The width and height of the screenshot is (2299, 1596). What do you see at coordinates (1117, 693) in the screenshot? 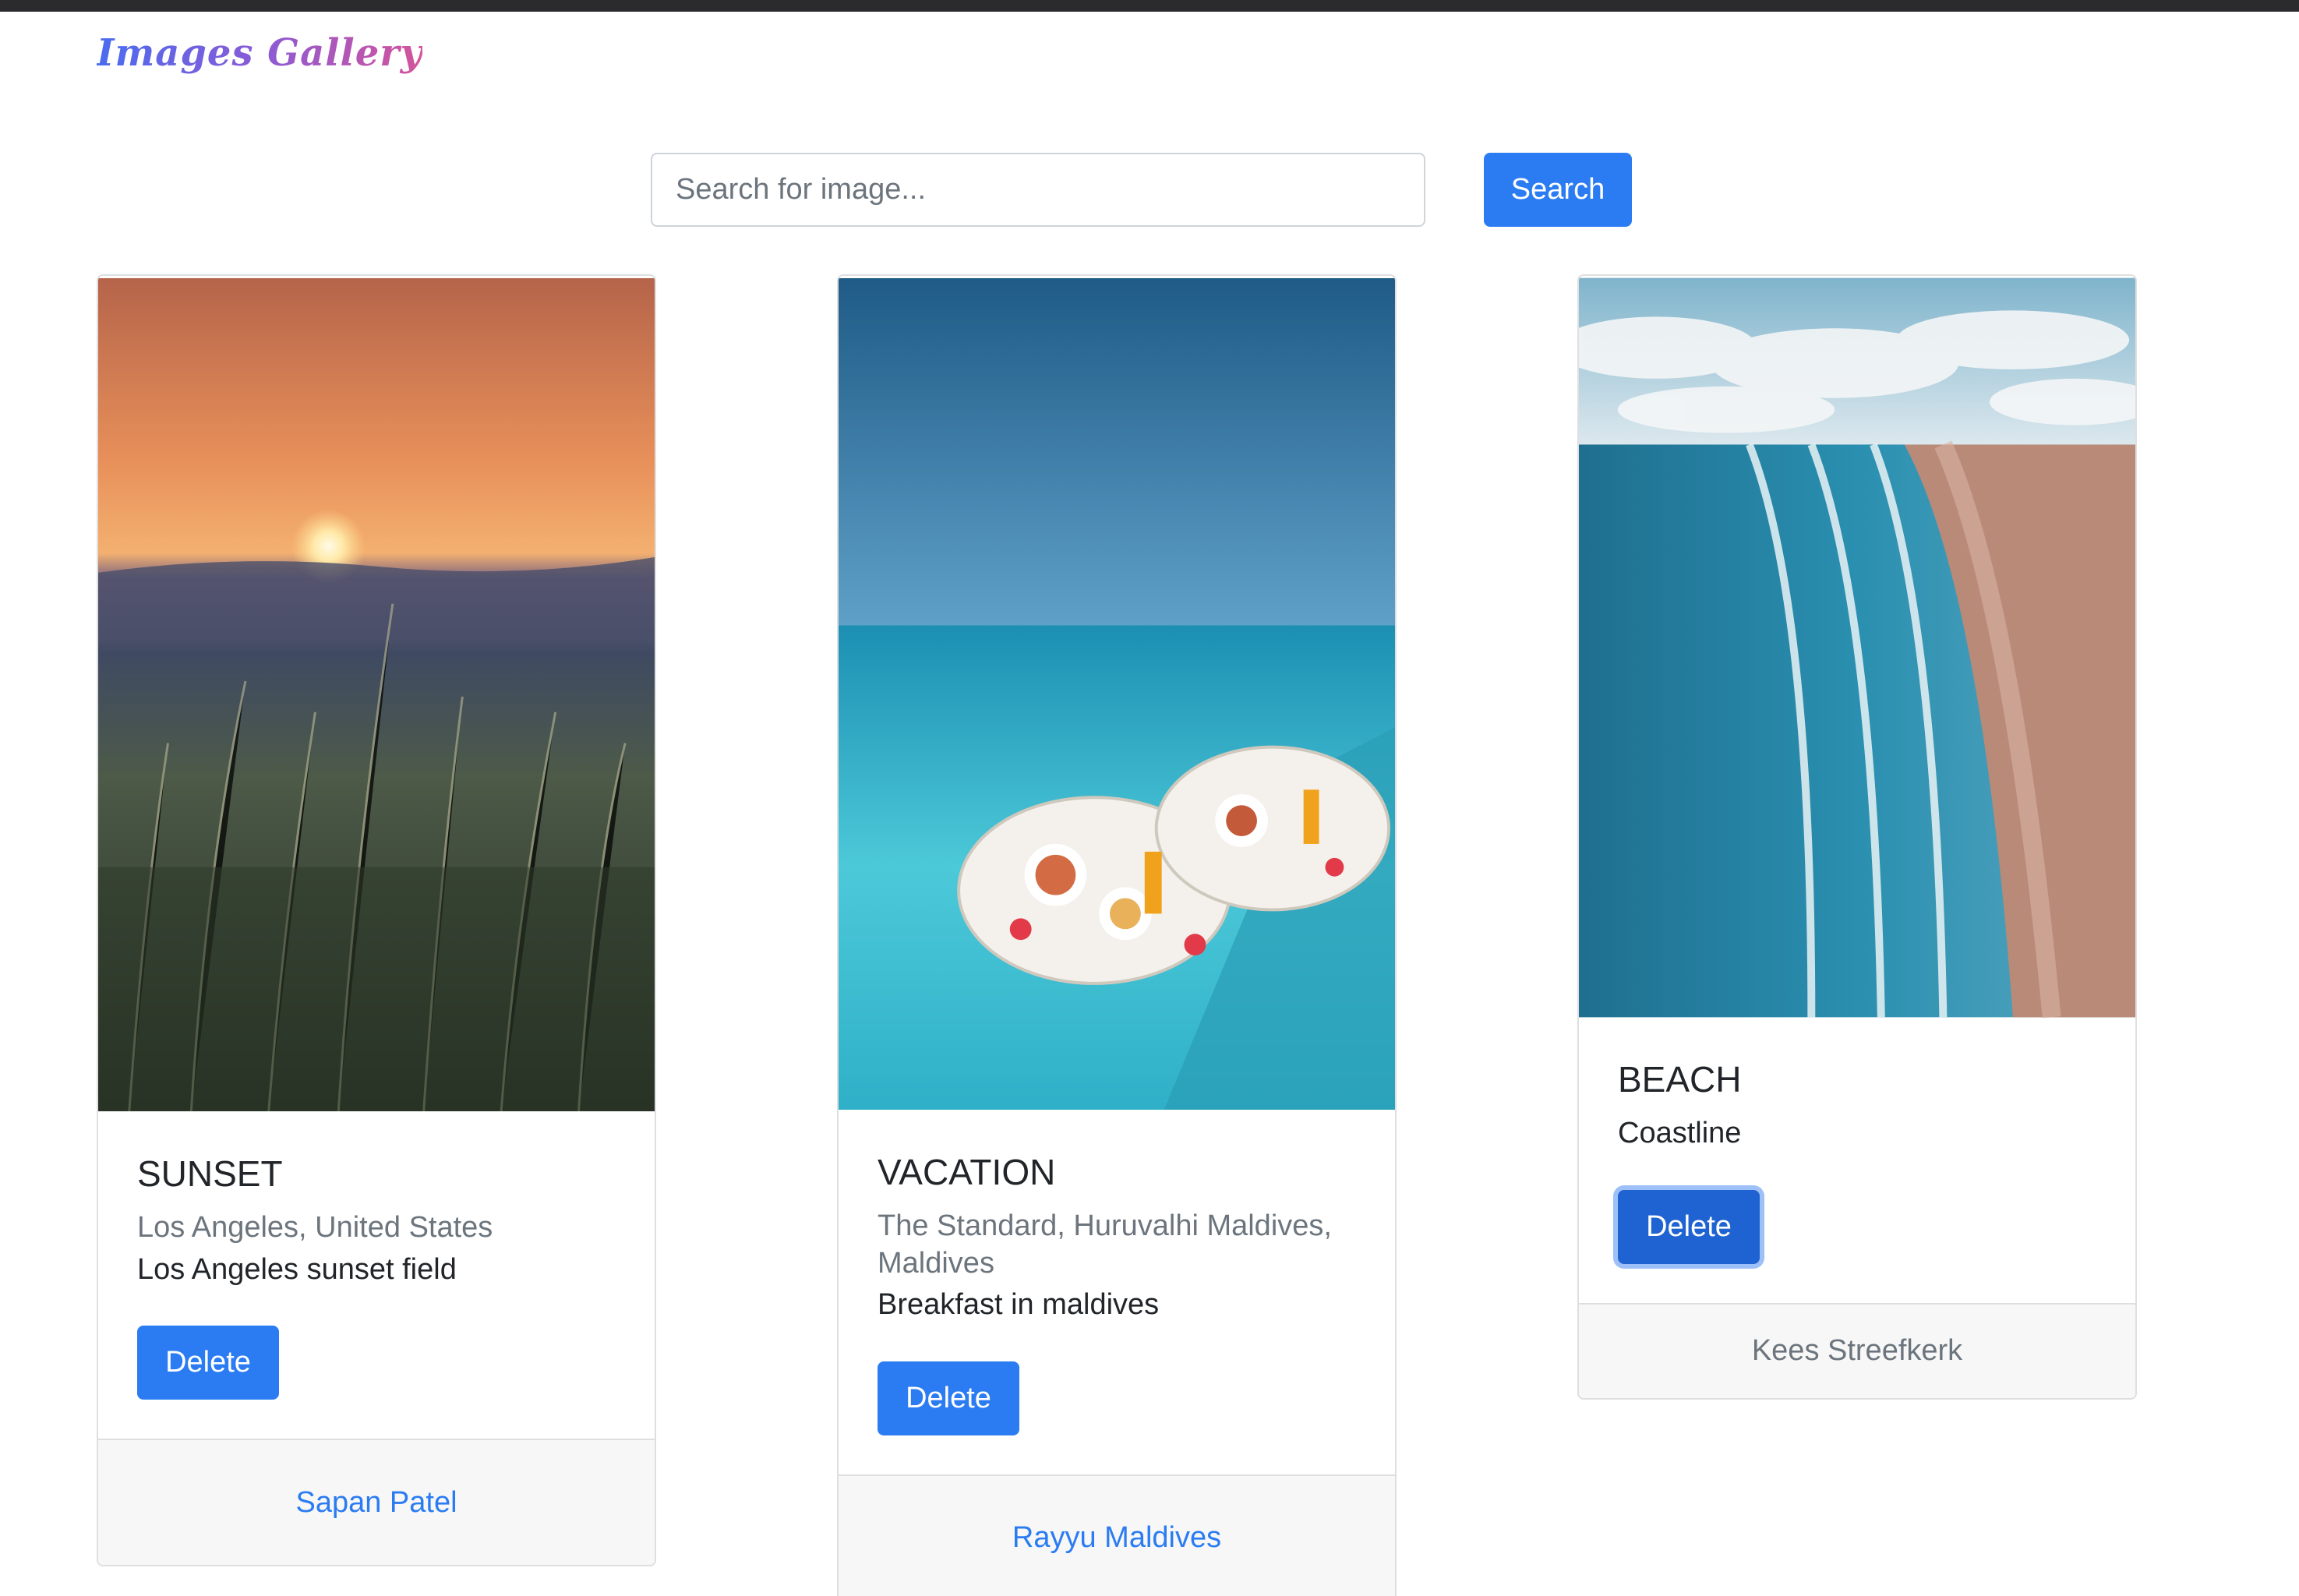
I see `card-image-vacation` at bounding box center [1117, 693].